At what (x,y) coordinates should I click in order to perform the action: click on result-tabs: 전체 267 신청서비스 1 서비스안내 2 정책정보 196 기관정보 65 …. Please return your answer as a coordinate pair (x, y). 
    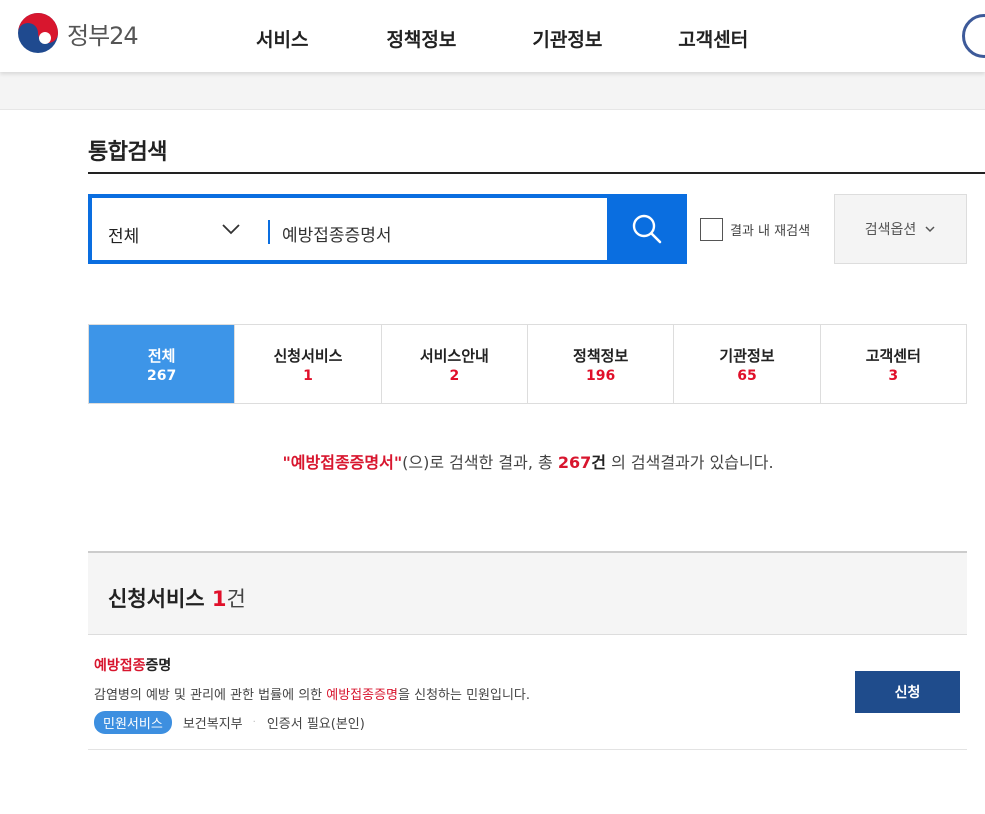
    Looking at the image, I should click on (527, 364).